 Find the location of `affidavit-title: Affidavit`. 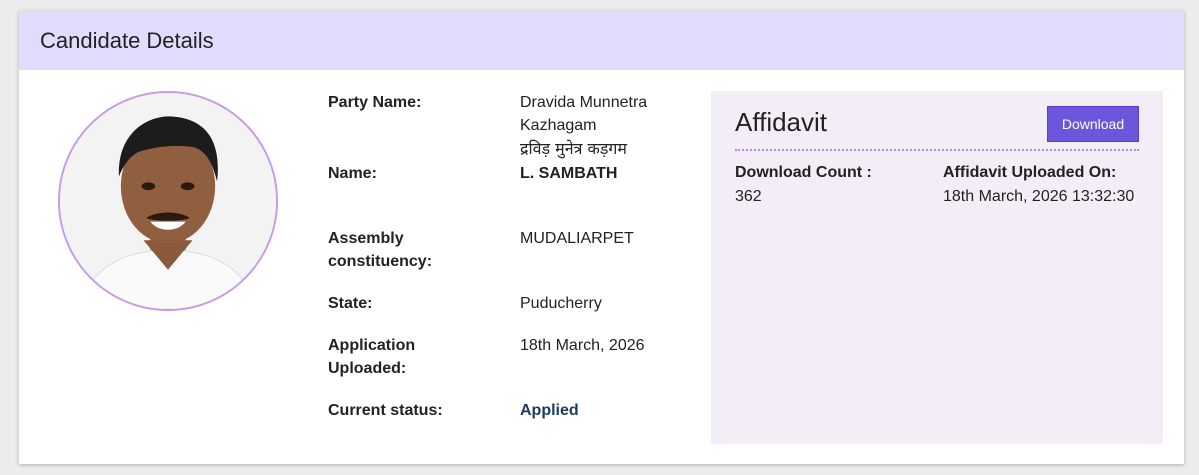

affidavit-title: Affidavit is located at coordinates (781, 122).